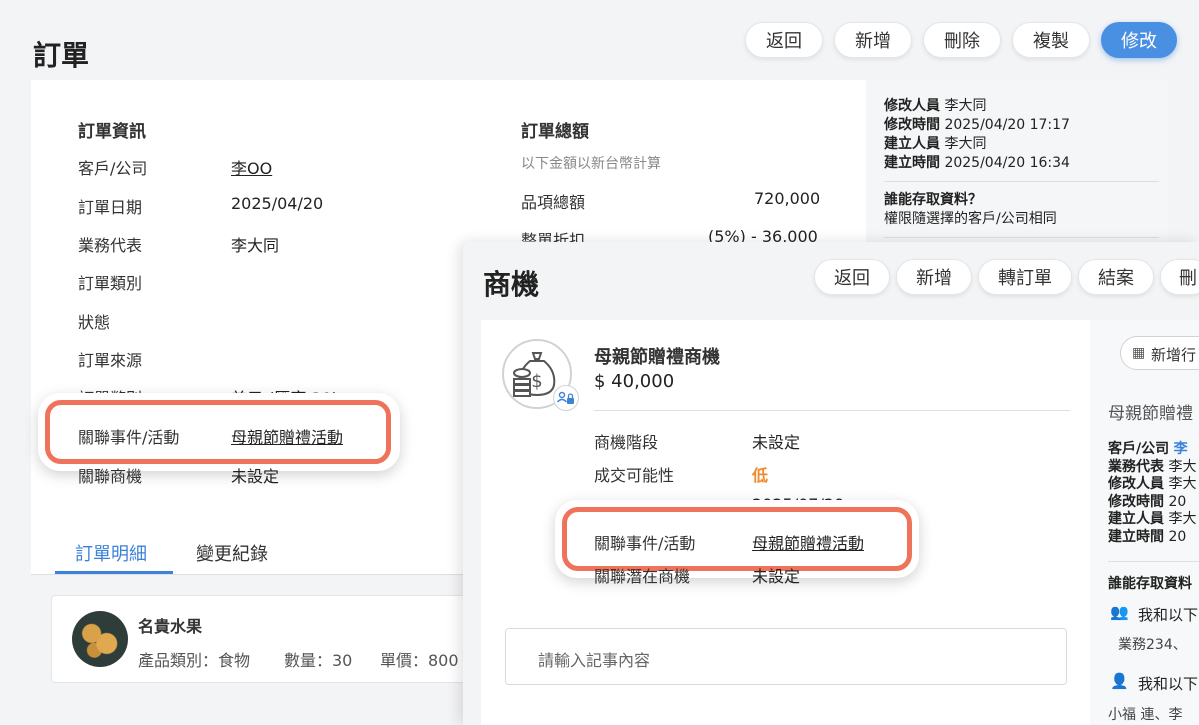  What do you see at coordinates (110, 360) in the screenshot?
I see `order-source-label: 訂單來源` at bounding box center [110, 360].